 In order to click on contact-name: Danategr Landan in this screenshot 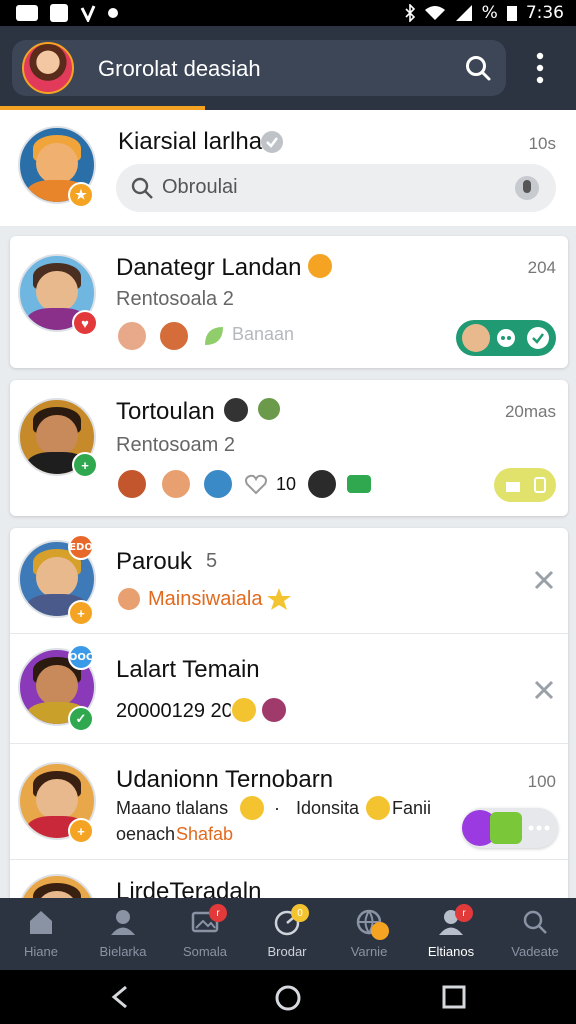, I will do `click(209, 267)`.